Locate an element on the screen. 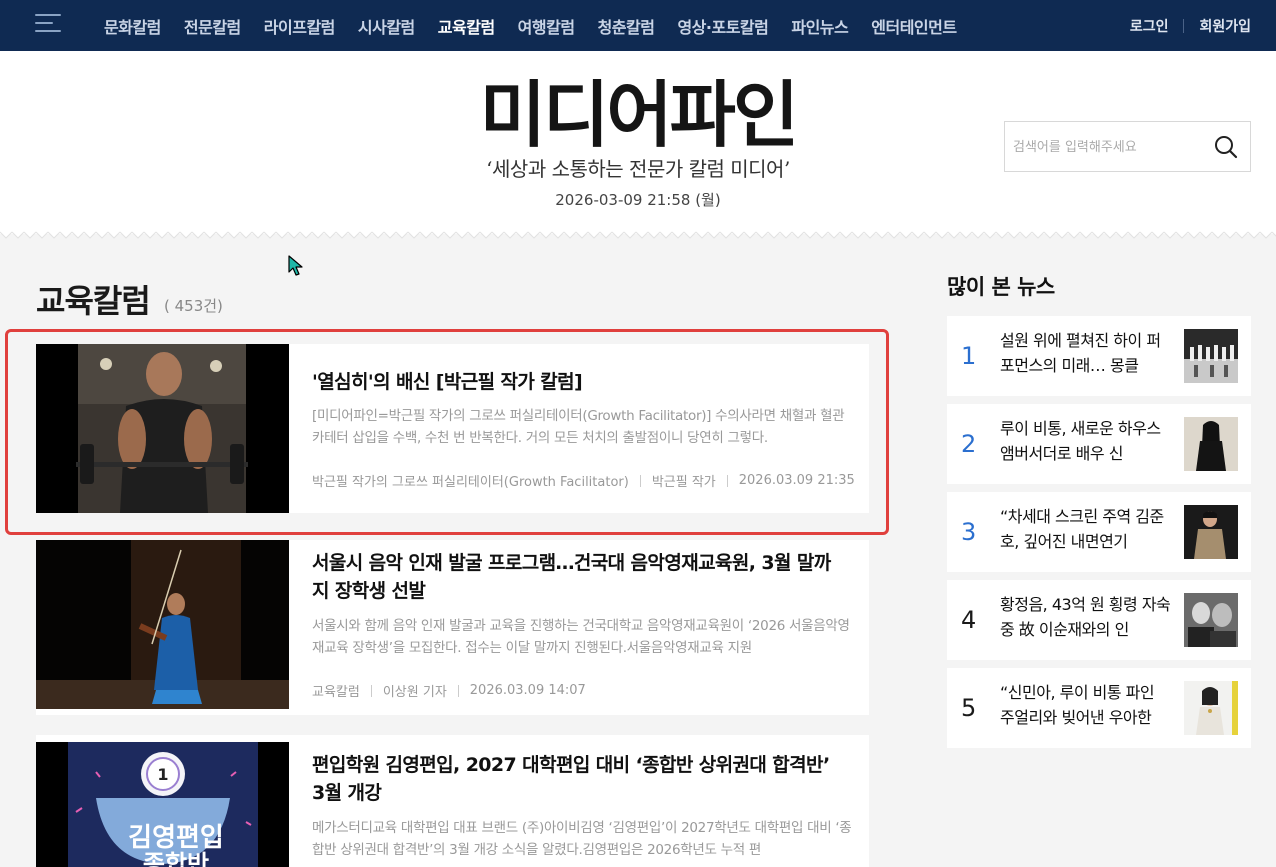  header-zigzag-divider is located at coordinates (638, 235).